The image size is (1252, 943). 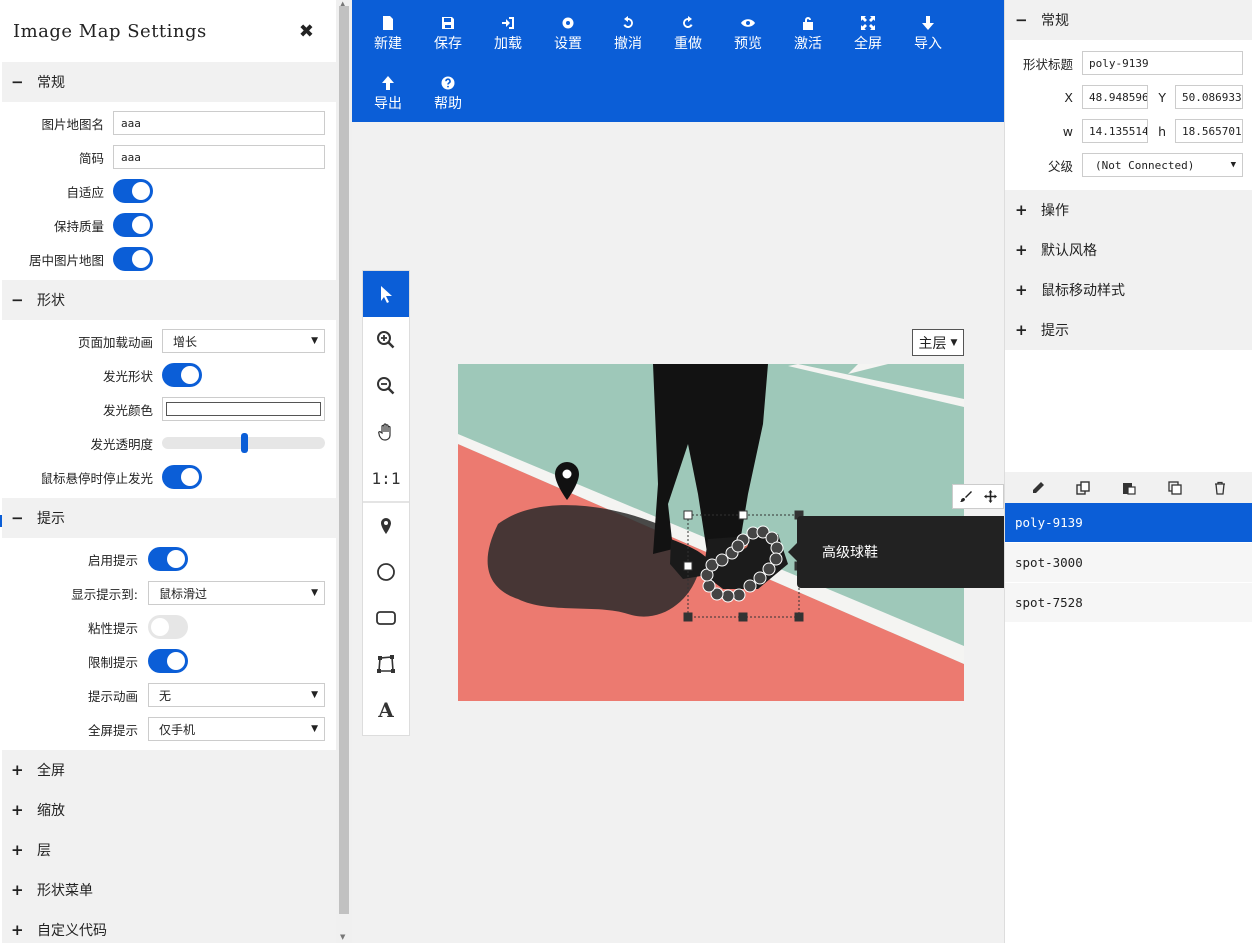 What do you see at coordinates (386, 710) in the screenshot?
I see `text-tool: A` at bounding box center [386, 710].